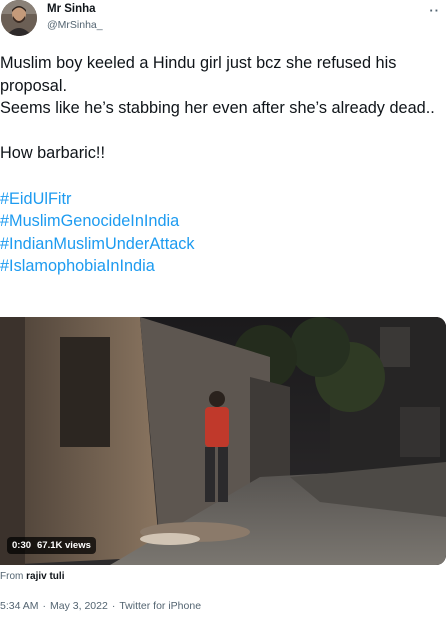 This screenshot has width=446, height=617. What do you see at coordinates (71, 9) in the screenshot?
I see `author-name: Mr Sinha` at bounding box center [71, 9].